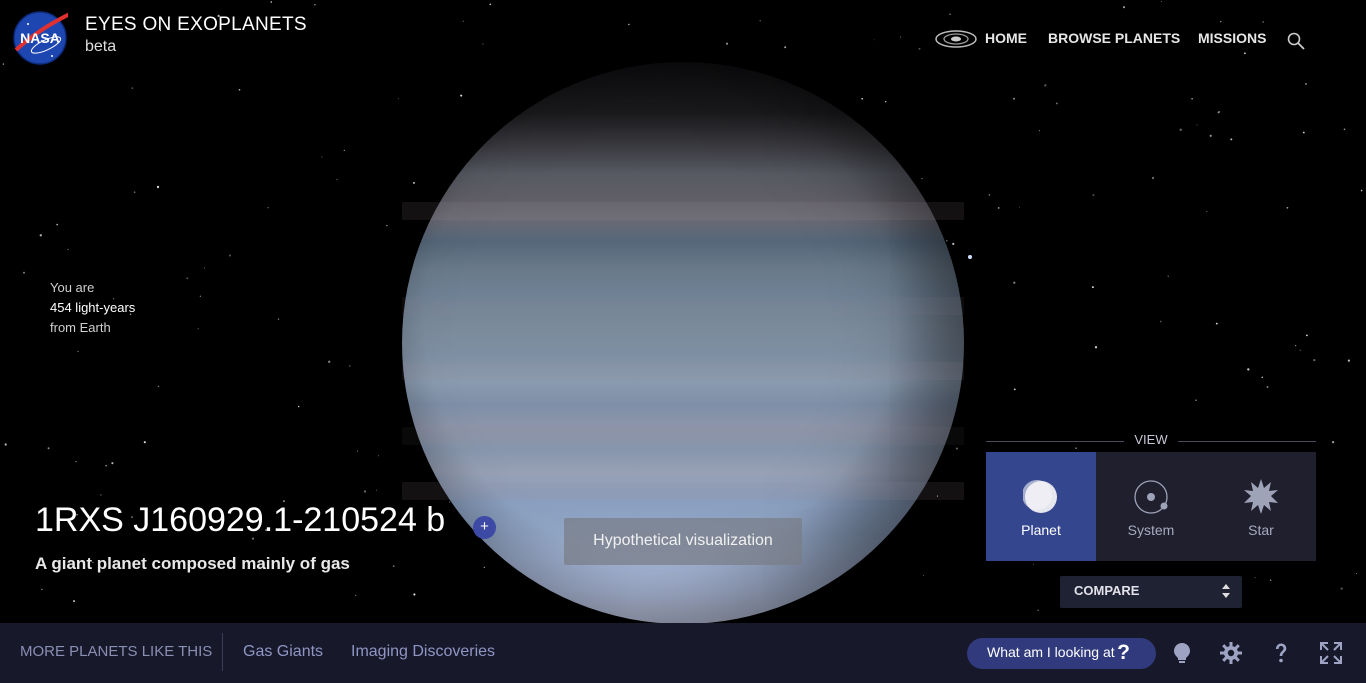 This screenshot has height=683, width=1366. I want to click on what-am-i-looking-at-button: What am I looking at ?, so click(1061, 653).